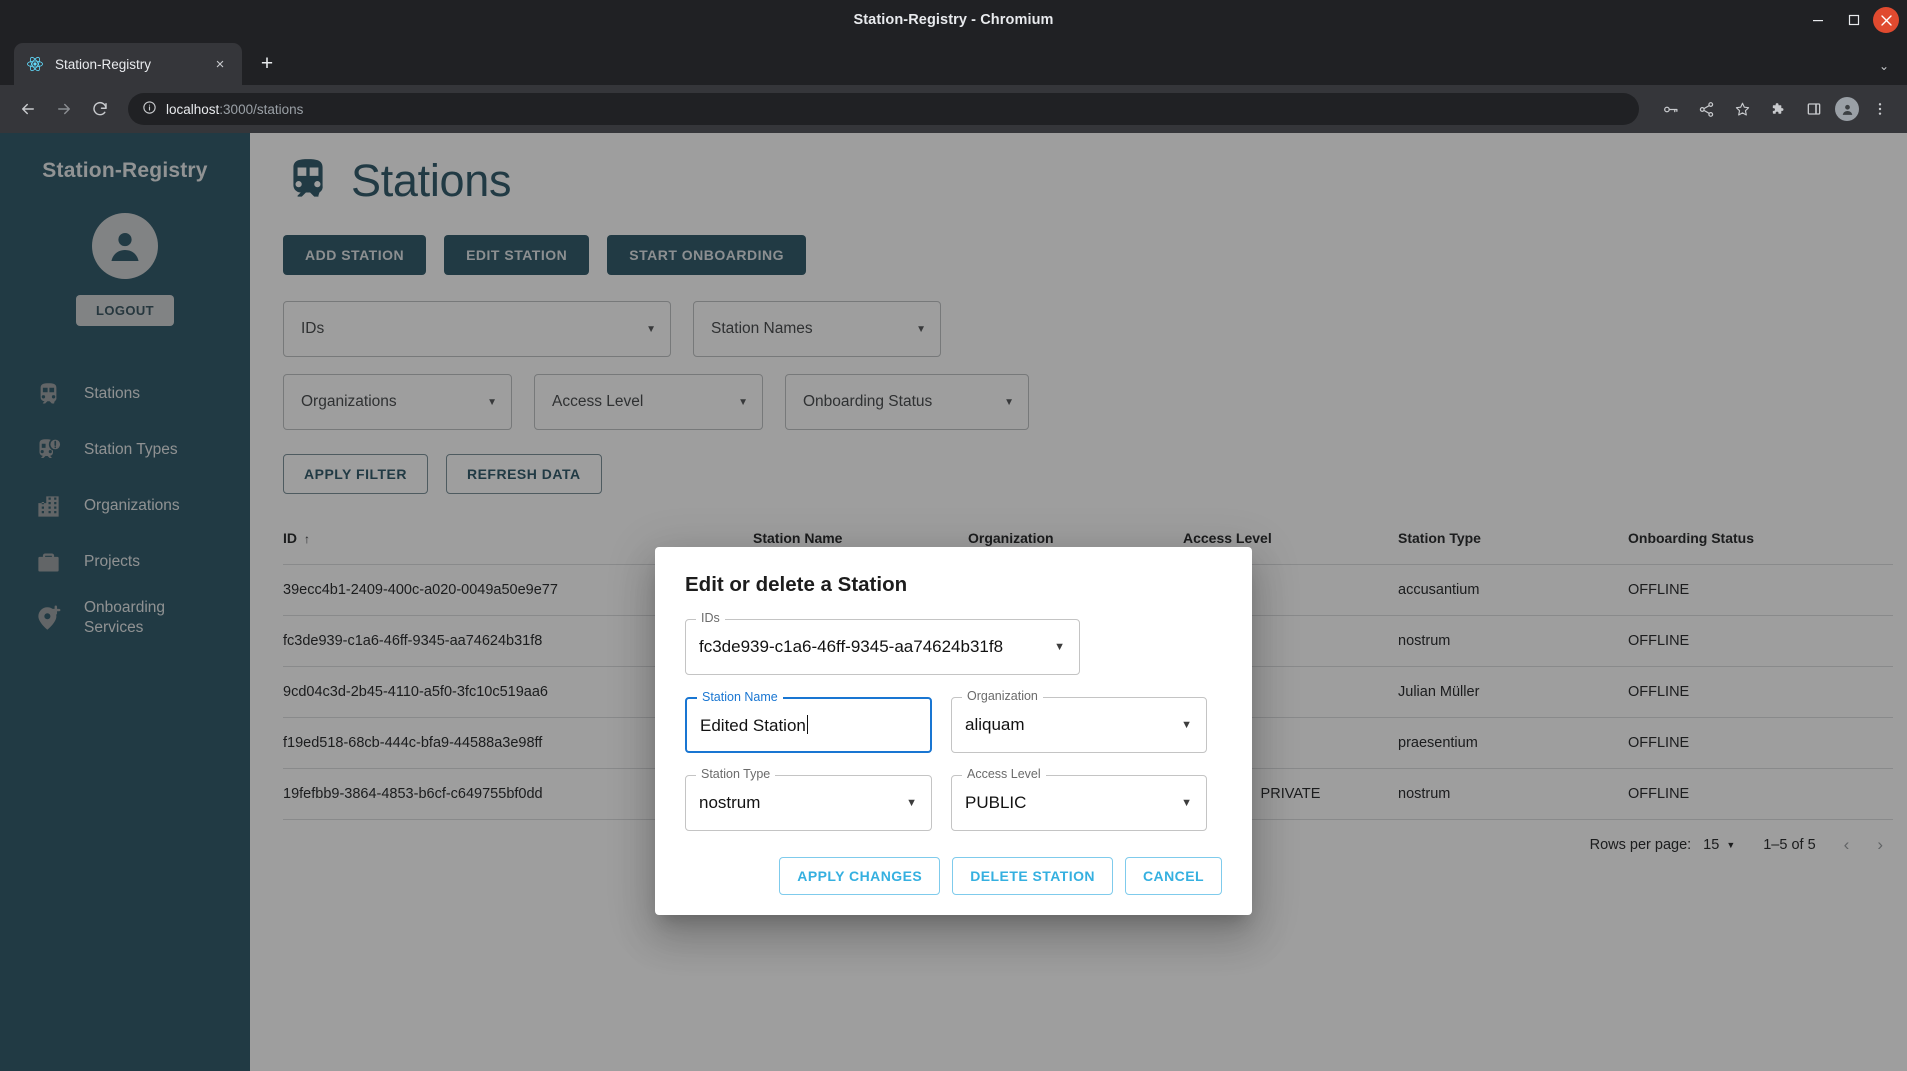  What do you see at coordinates (740, 697) in the screenshot?
I see `station-name-label: Station Name` at bounding box center [740, 697].